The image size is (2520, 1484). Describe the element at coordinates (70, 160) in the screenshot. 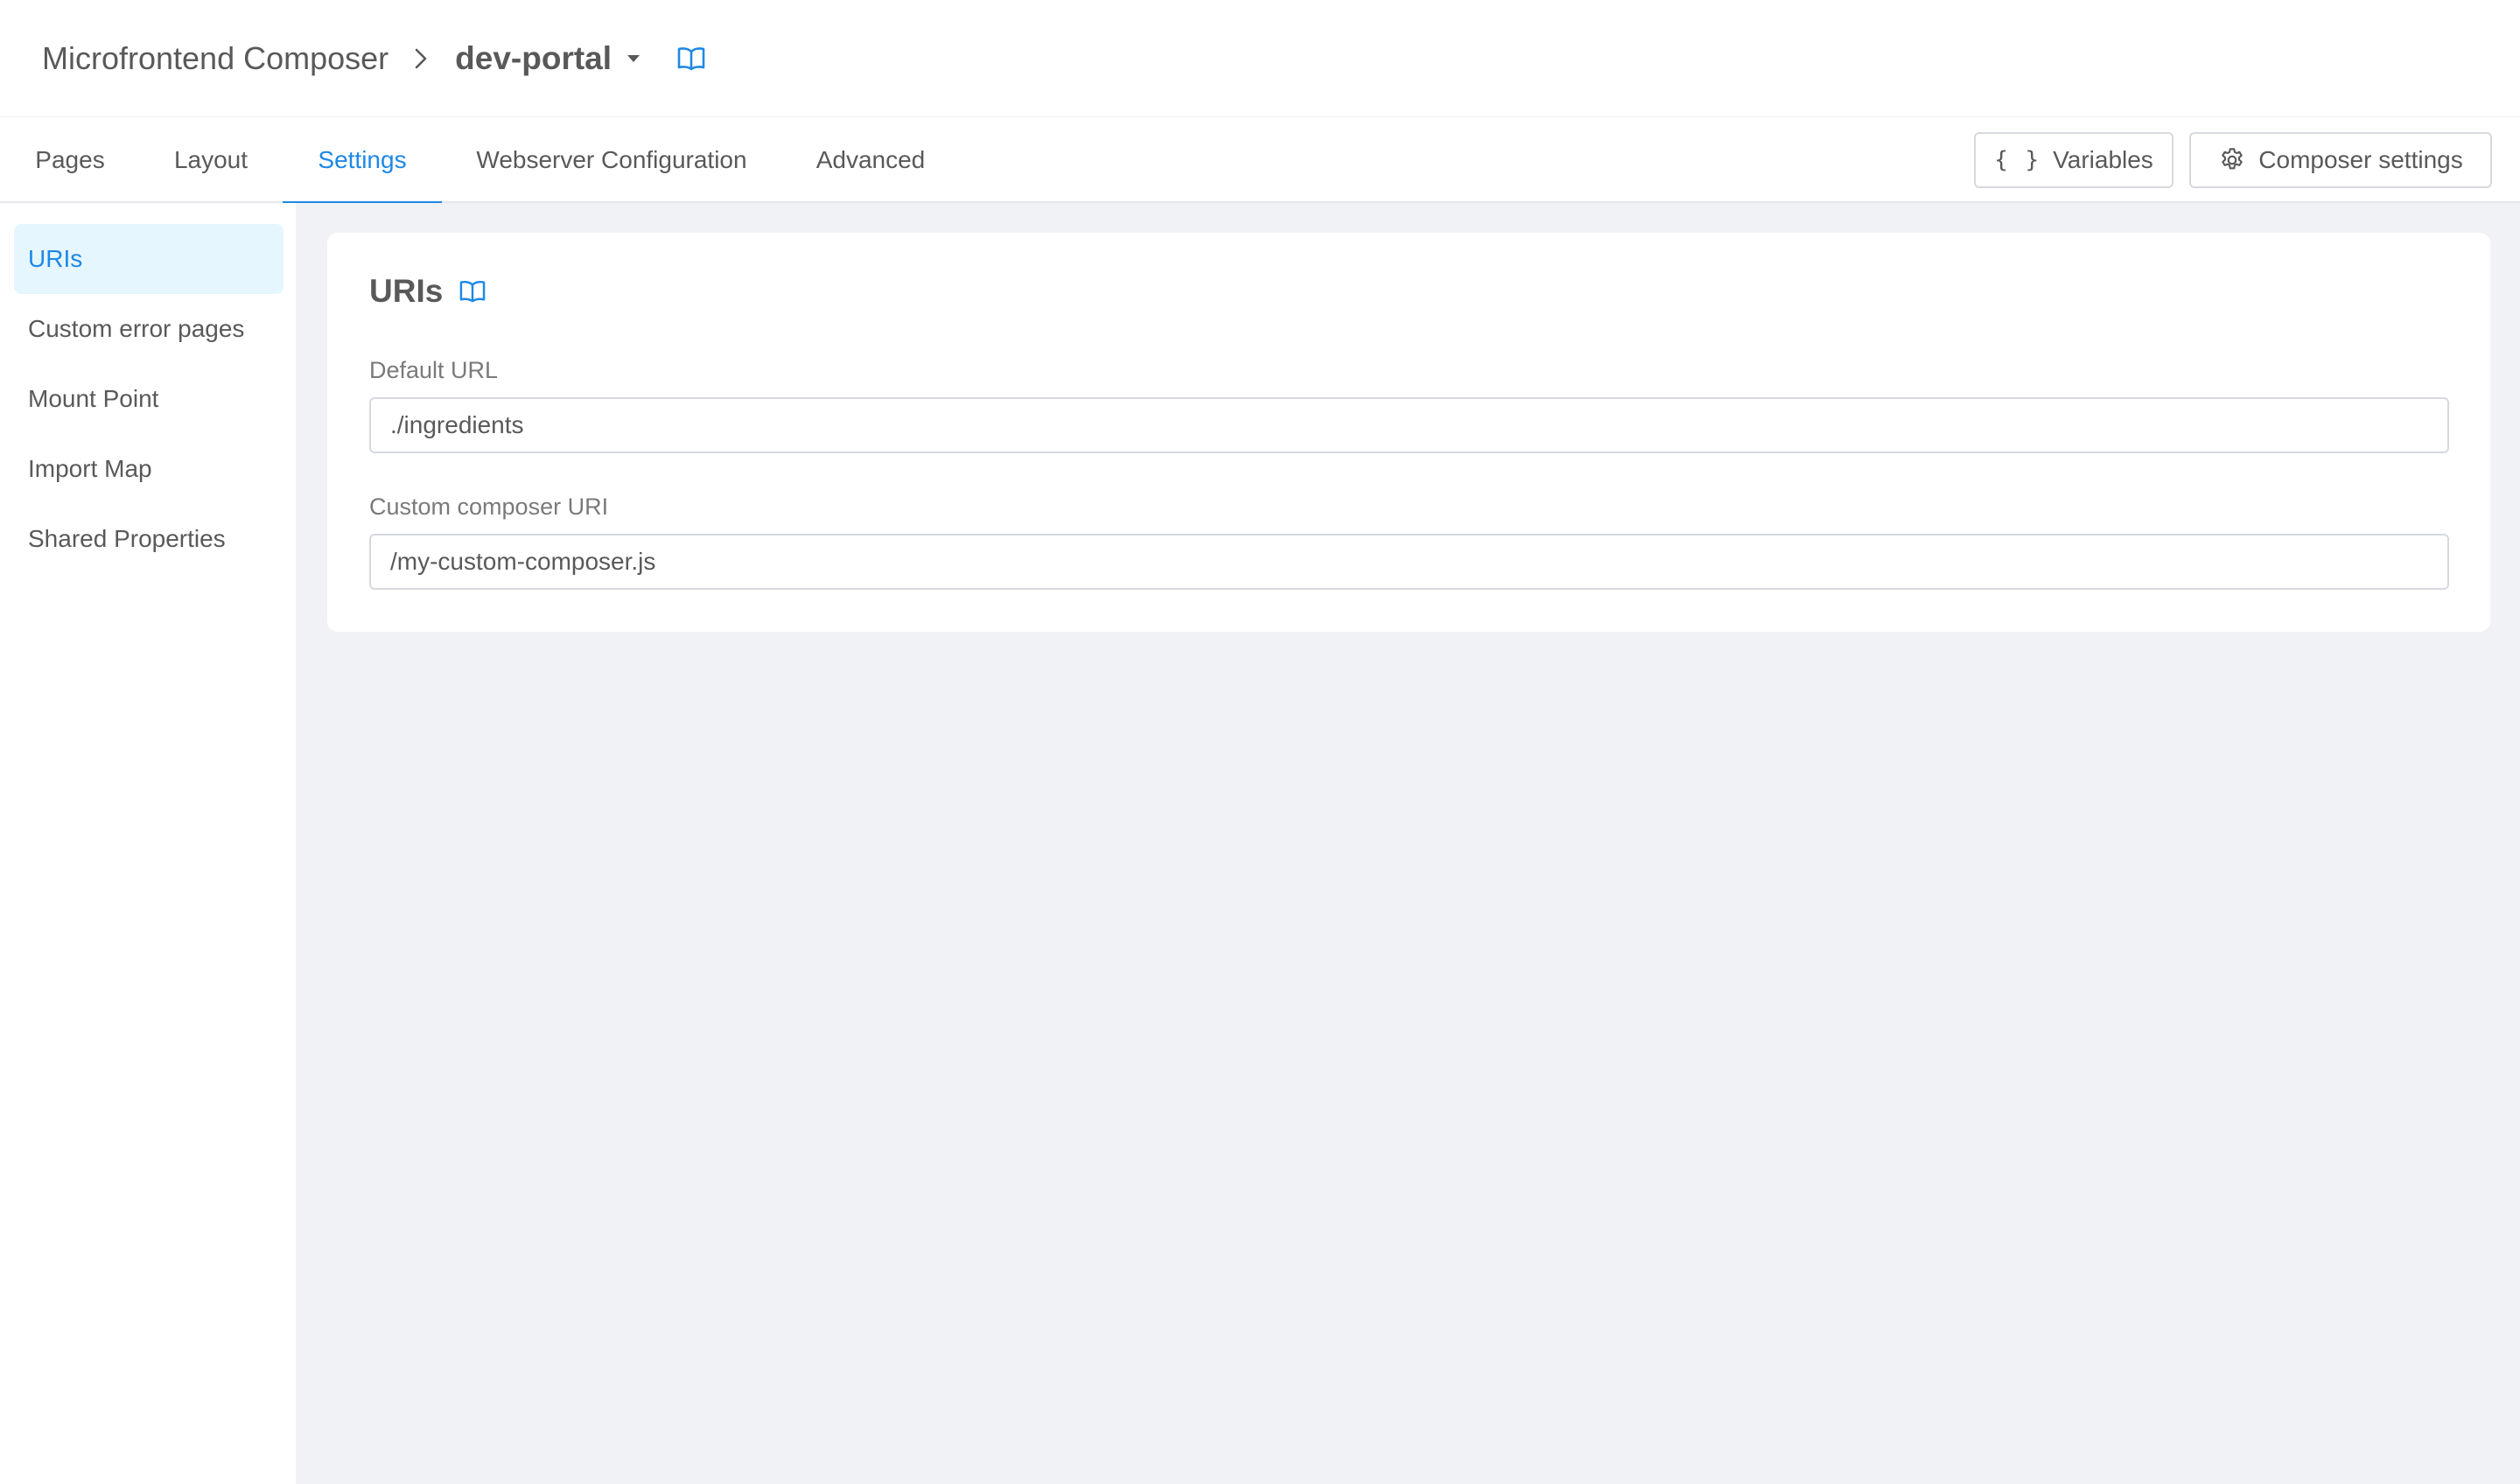

I see `tab-pages: Pages` at that location.